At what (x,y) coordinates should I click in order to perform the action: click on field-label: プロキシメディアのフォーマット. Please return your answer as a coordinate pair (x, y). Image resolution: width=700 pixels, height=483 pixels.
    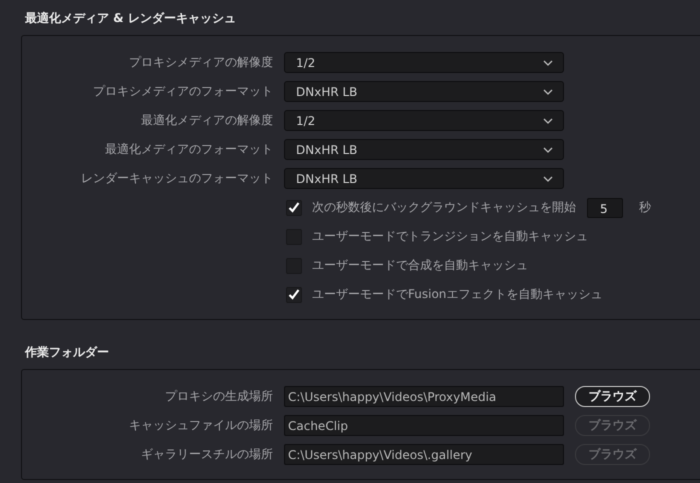
    Looking at the image, I should click on (182, 91).